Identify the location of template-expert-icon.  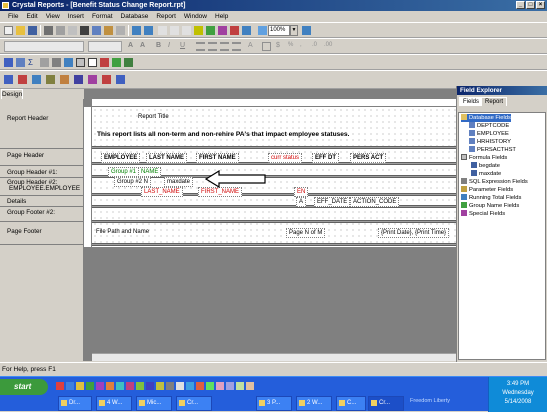
(50, 79).